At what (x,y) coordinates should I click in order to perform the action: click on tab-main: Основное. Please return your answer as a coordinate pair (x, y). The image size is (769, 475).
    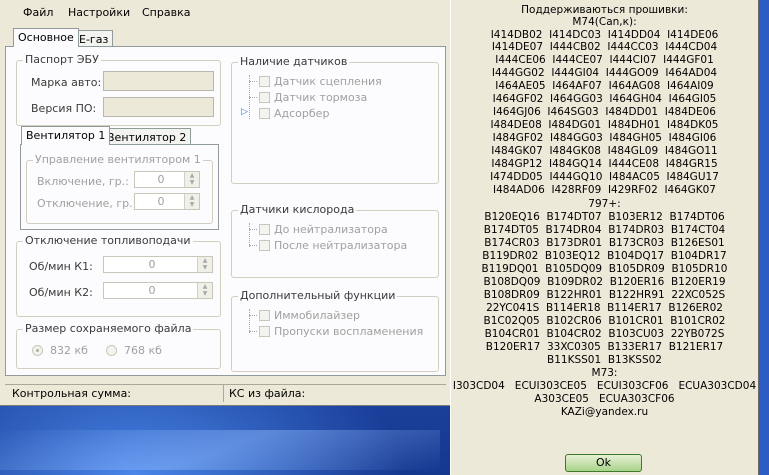
    Looking at the image, I should click on (46, 37).